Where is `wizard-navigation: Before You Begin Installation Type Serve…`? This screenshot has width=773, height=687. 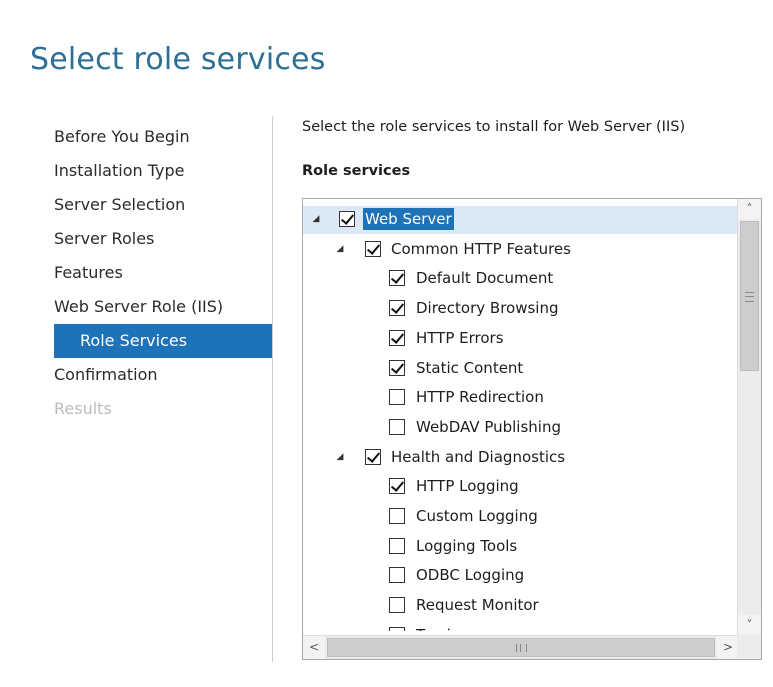 wizard-navigation: Before You Begin Installation Type Serve… is located at coordinates (163, 273).